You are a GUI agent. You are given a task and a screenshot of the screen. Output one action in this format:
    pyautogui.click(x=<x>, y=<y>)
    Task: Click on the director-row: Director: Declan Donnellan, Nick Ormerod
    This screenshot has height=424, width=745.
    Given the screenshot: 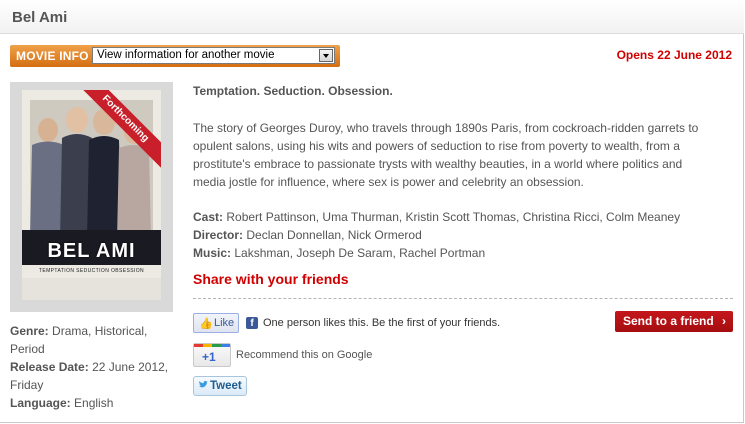 What is the action you would take?
    pyautogui.click(x=458, y=235)
    